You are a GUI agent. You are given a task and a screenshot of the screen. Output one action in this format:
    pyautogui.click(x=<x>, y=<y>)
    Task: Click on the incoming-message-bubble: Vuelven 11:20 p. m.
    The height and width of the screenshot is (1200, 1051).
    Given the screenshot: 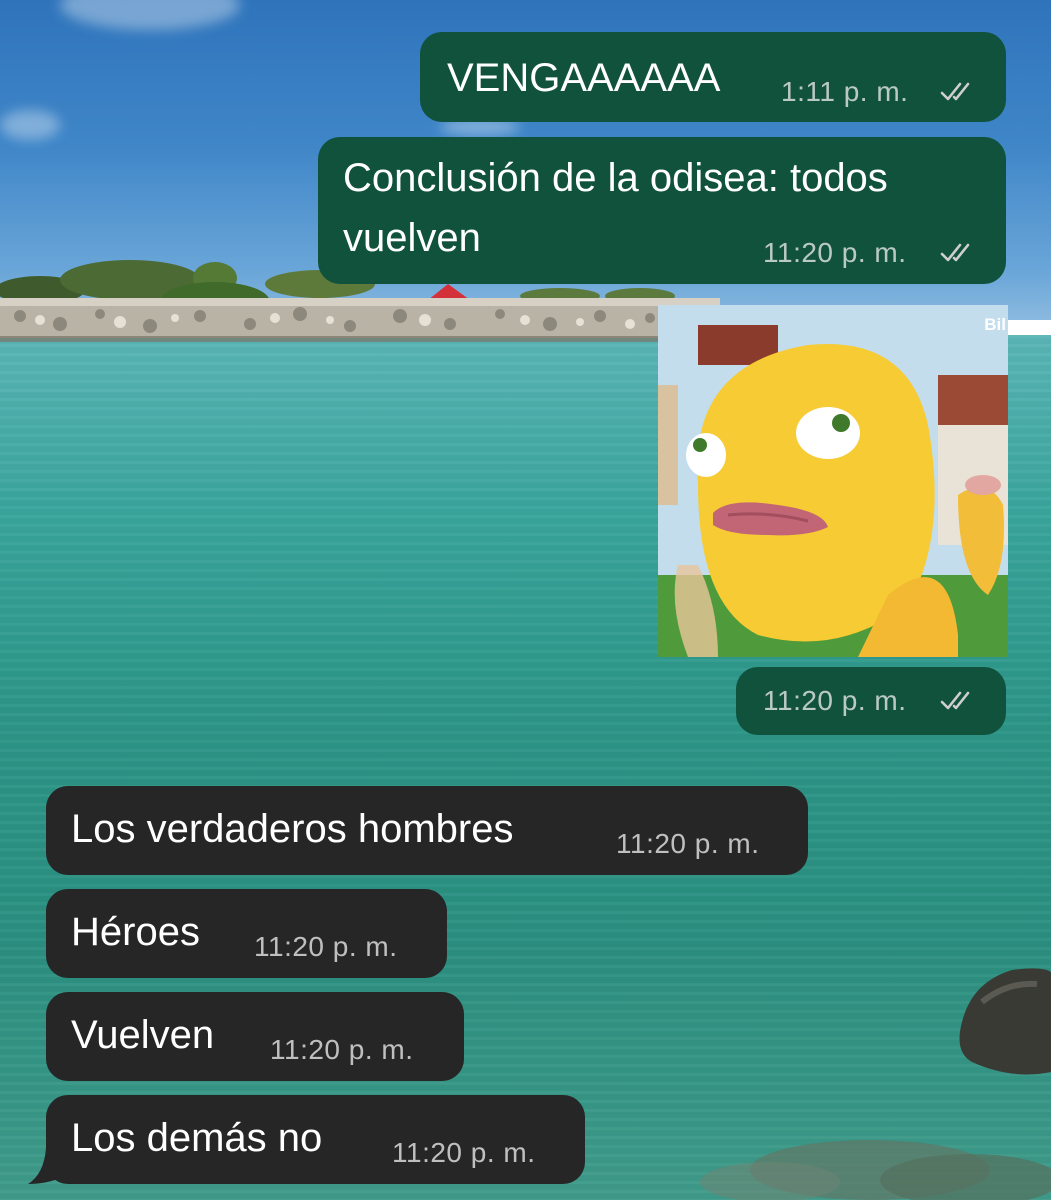 What is the action you would take?
    pyautogui.click(x=255, y=1036)
    